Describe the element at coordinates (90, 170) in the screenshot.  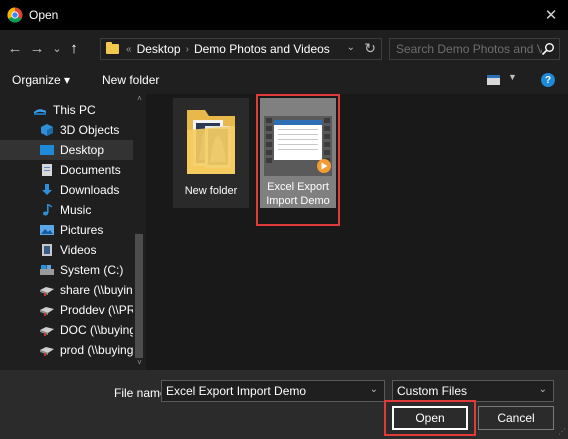
I see `sidebar-item-label: Documents` at that location.